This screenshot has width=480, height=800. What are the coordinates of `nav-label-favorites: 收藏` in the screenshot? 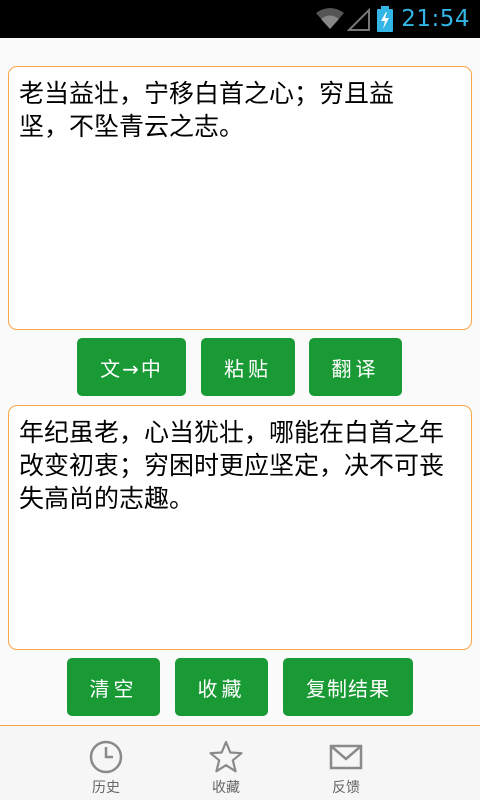 It's located at (226, 788).